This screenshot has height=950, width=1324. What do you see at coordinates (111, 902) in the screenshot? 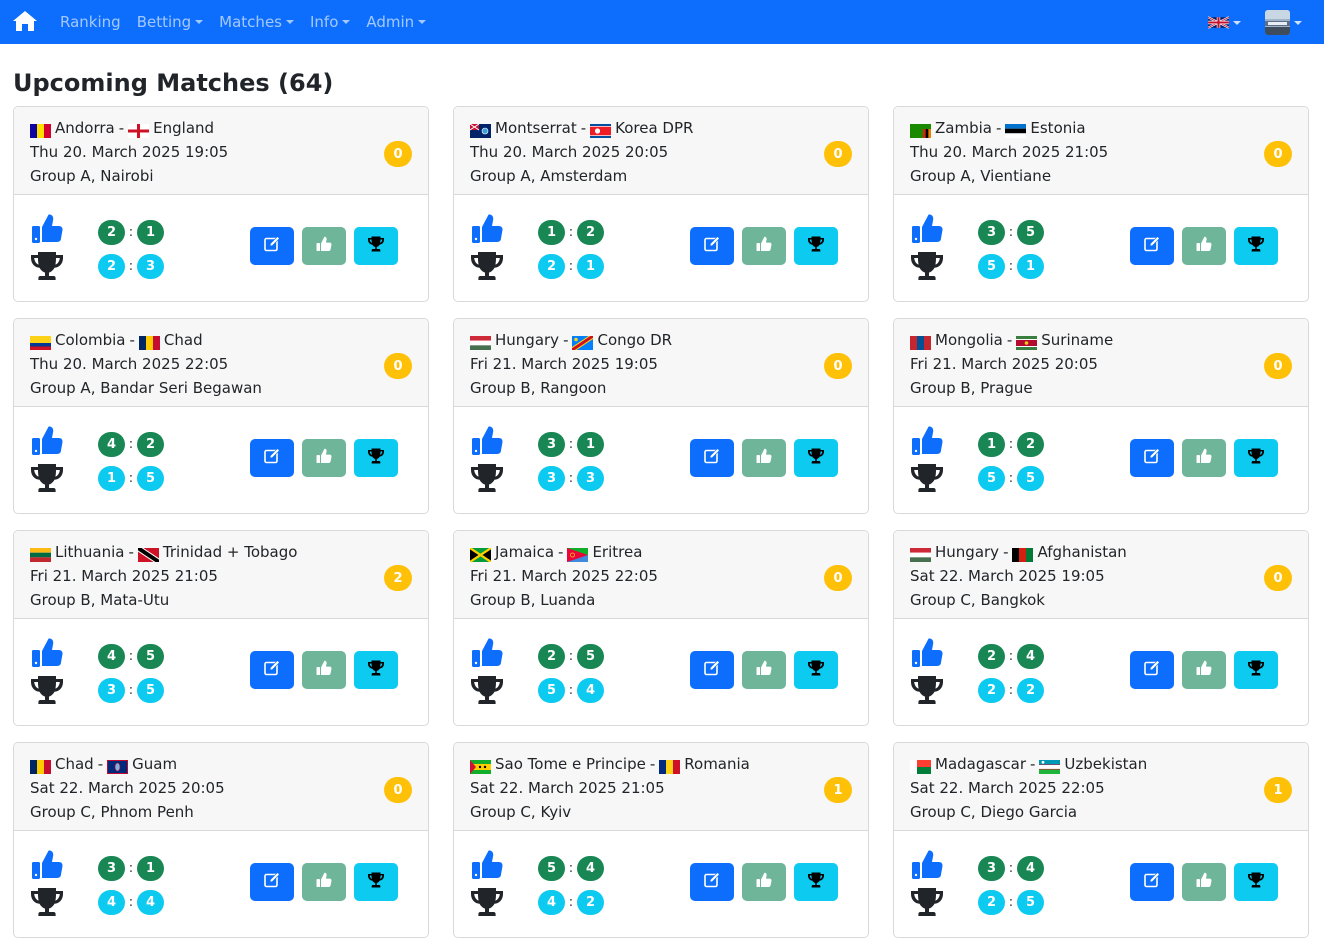
I see `result-home-goals: 4` at bounding box center [111, 902].